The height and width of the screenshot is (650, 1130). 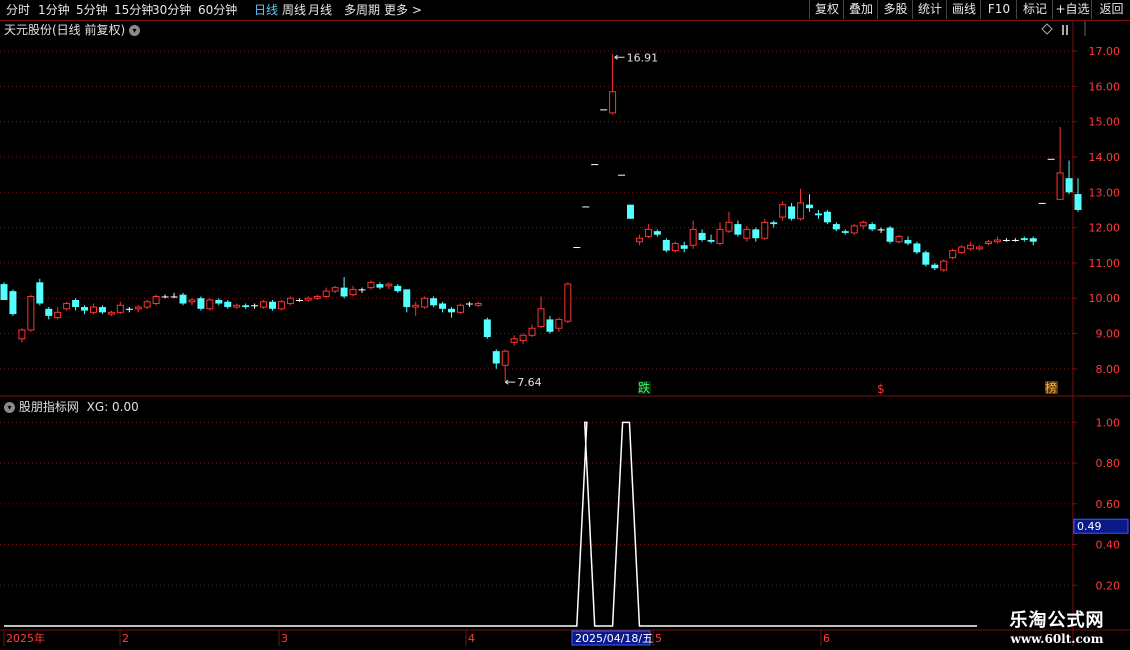 What do you see at coordinates (1065, 30) in the screenshot?
I see `pane-toggle-icon` at bounding box center [1065, 30].